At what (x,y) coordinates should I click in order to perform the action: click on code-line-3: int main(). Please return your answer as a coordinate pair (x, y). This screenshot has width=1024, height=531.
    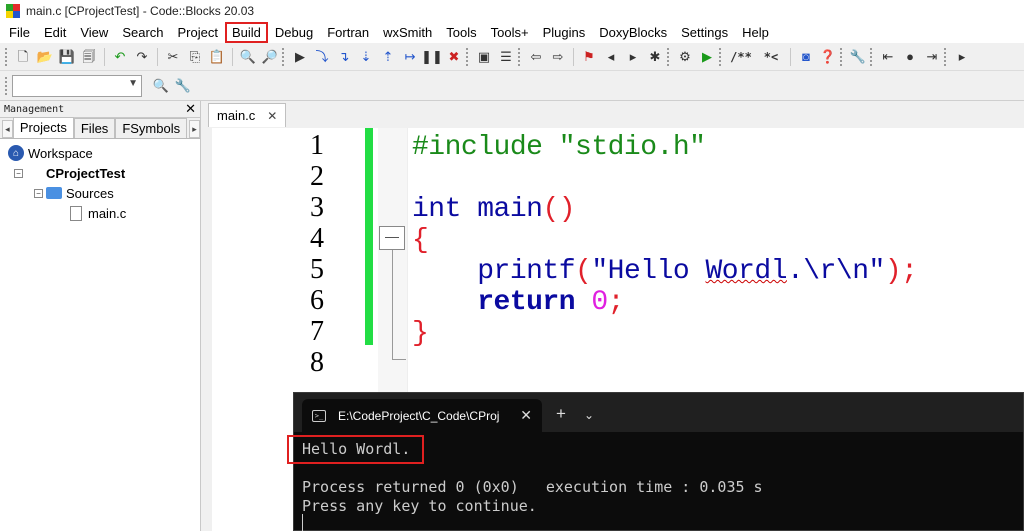
    Looking at the image, I should click on (494, 209).